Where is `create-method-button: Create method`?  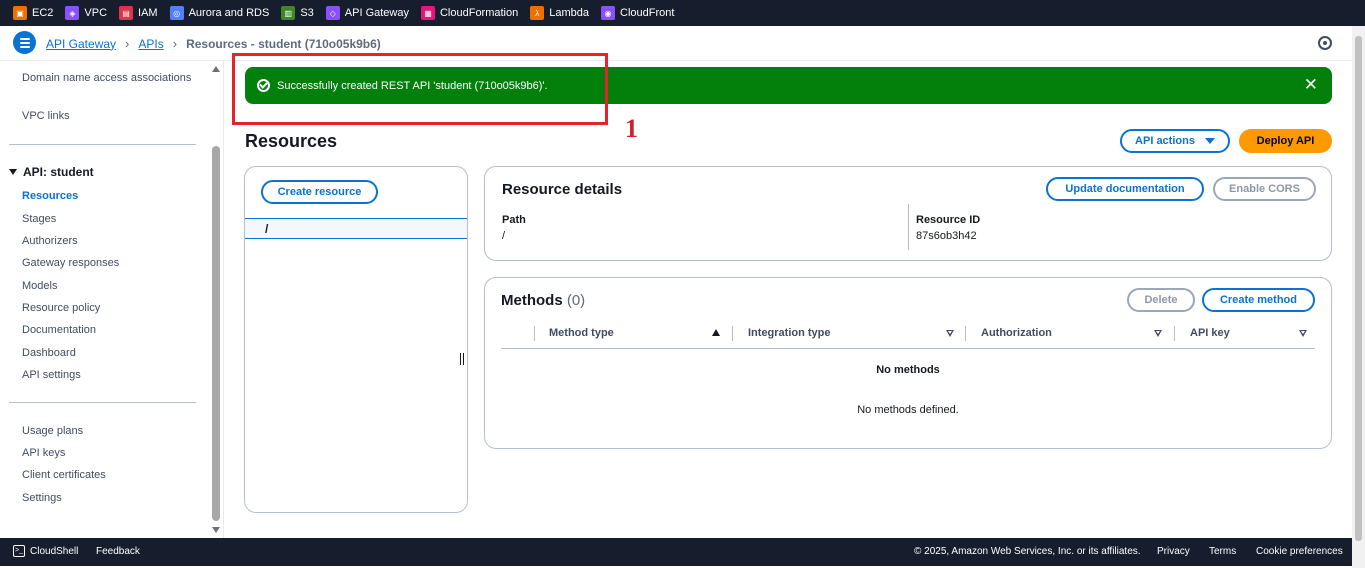
create-method-button: Create method is located at coordinates (1258, 300).